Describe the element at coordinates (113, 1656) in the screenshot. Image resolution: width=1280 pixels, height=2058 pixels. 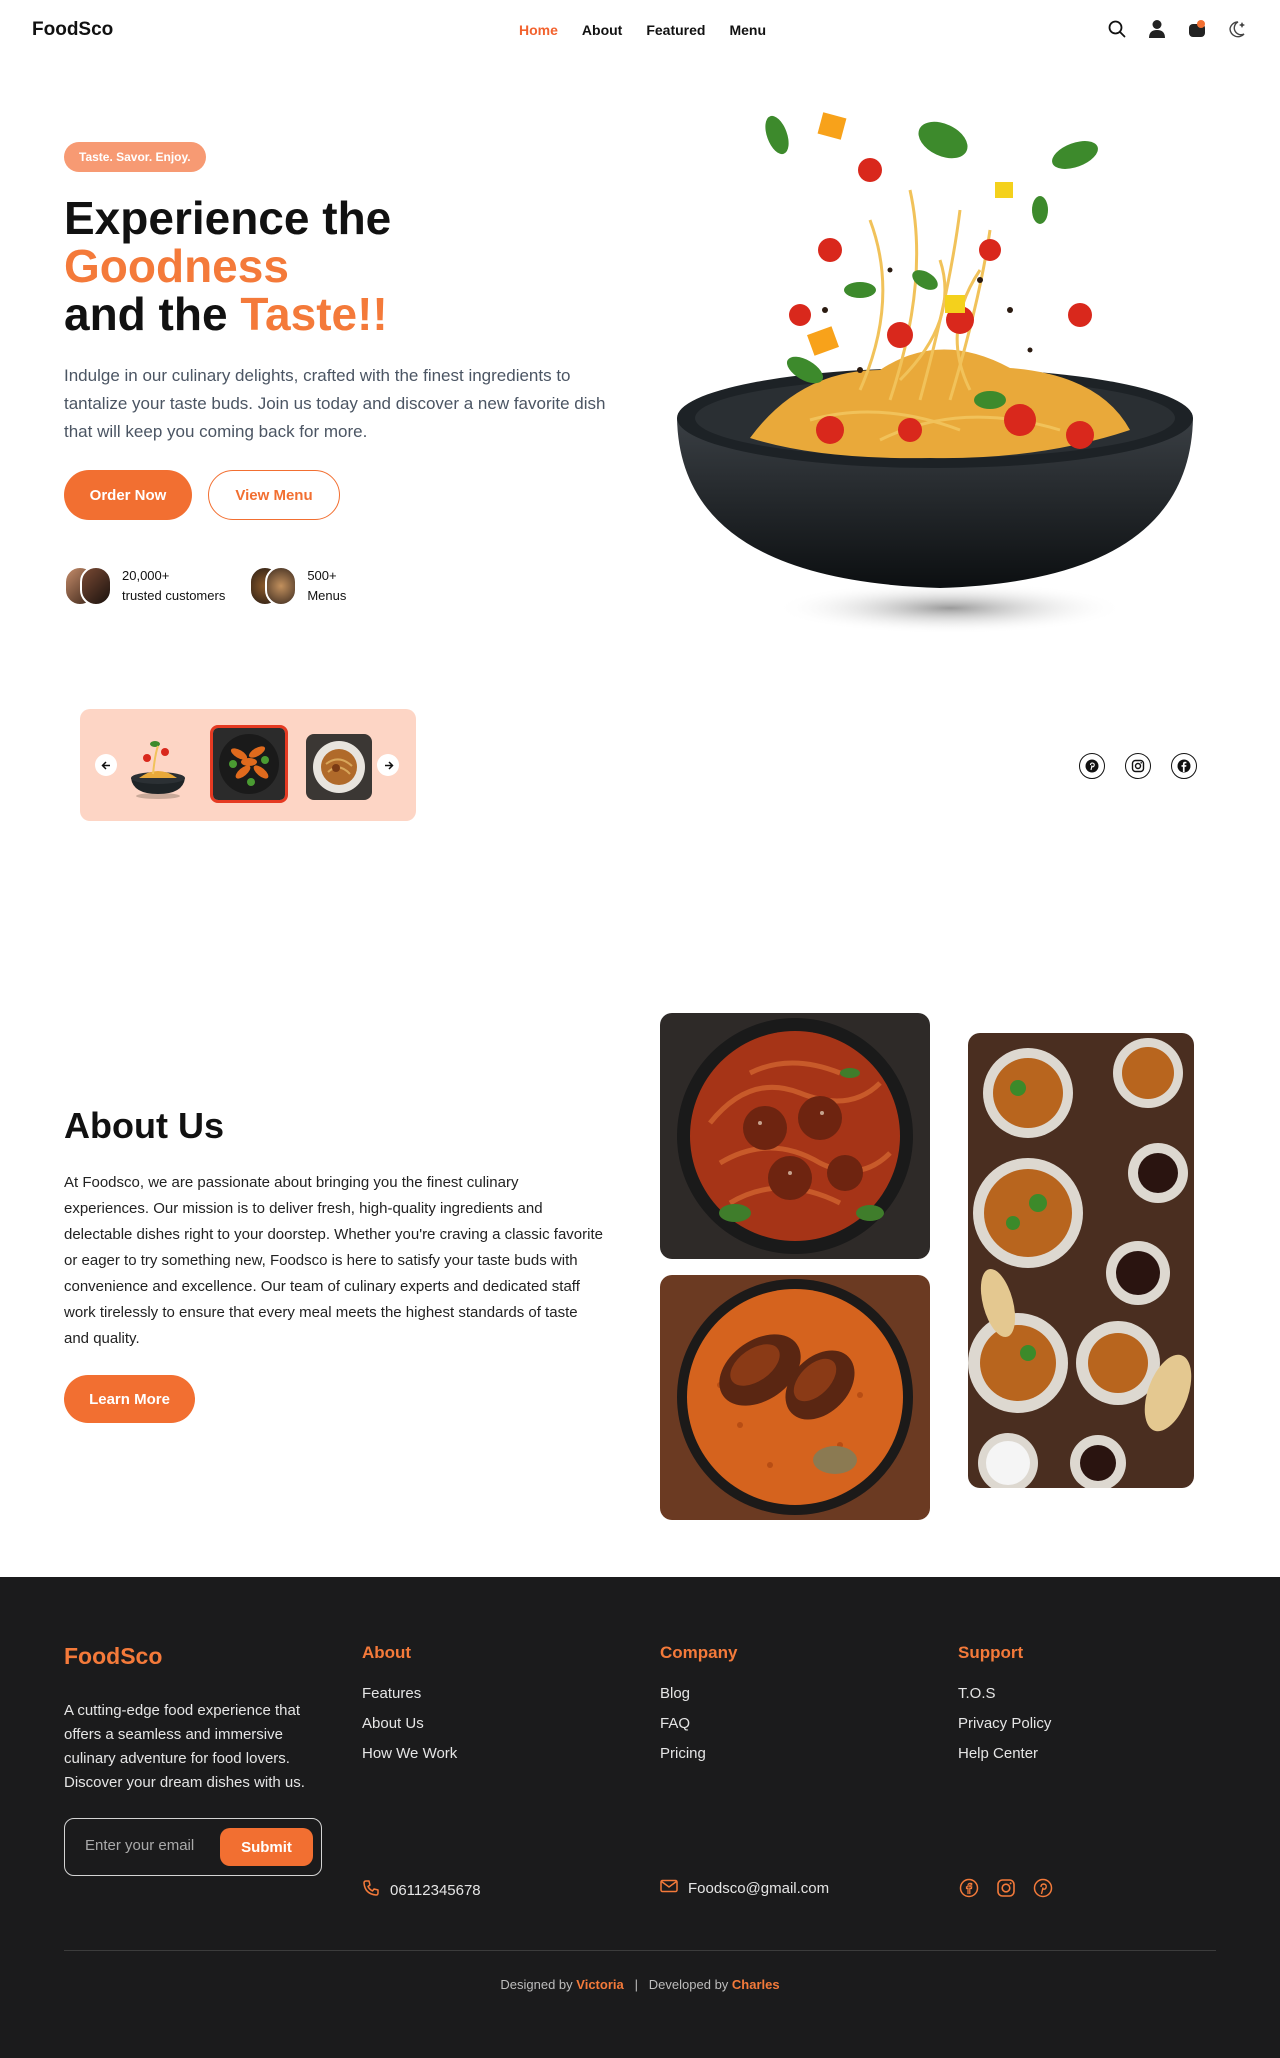
I see `footer-logo: FoodSco` at that location.